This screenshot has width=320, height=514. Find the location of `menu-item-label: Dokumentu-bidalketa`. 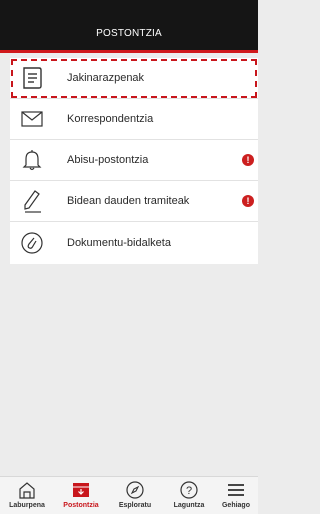

menu-item-label: Dokumentu-bidalketa is located at coordinates (119, 243).